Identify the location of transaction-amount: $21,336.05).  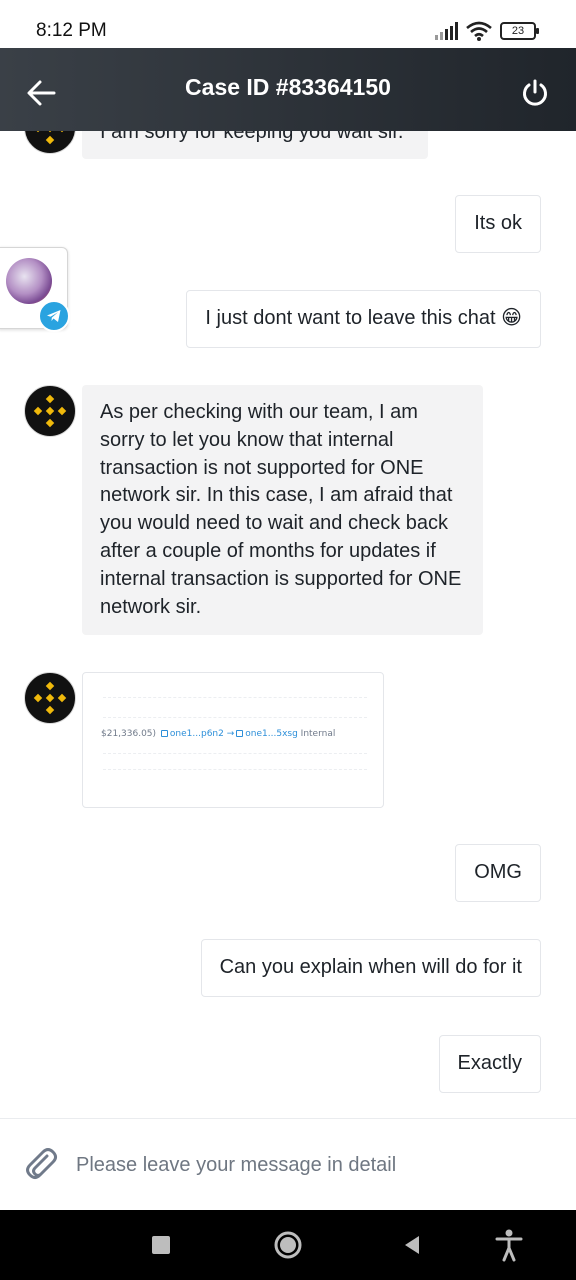
(129, 734).